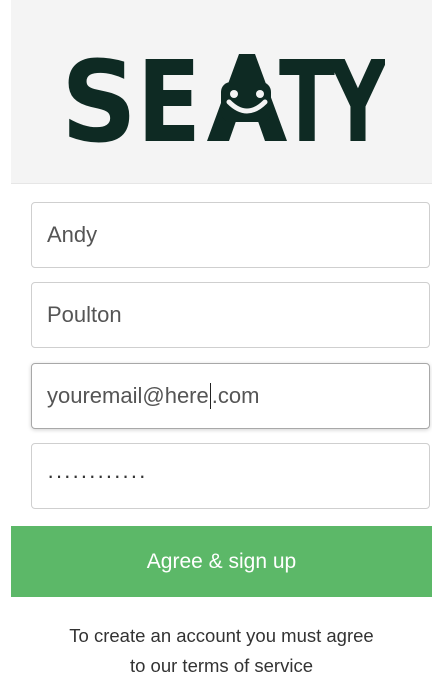  I want to click on terms-line-1: To create an account you must agree, so click(221, 635).